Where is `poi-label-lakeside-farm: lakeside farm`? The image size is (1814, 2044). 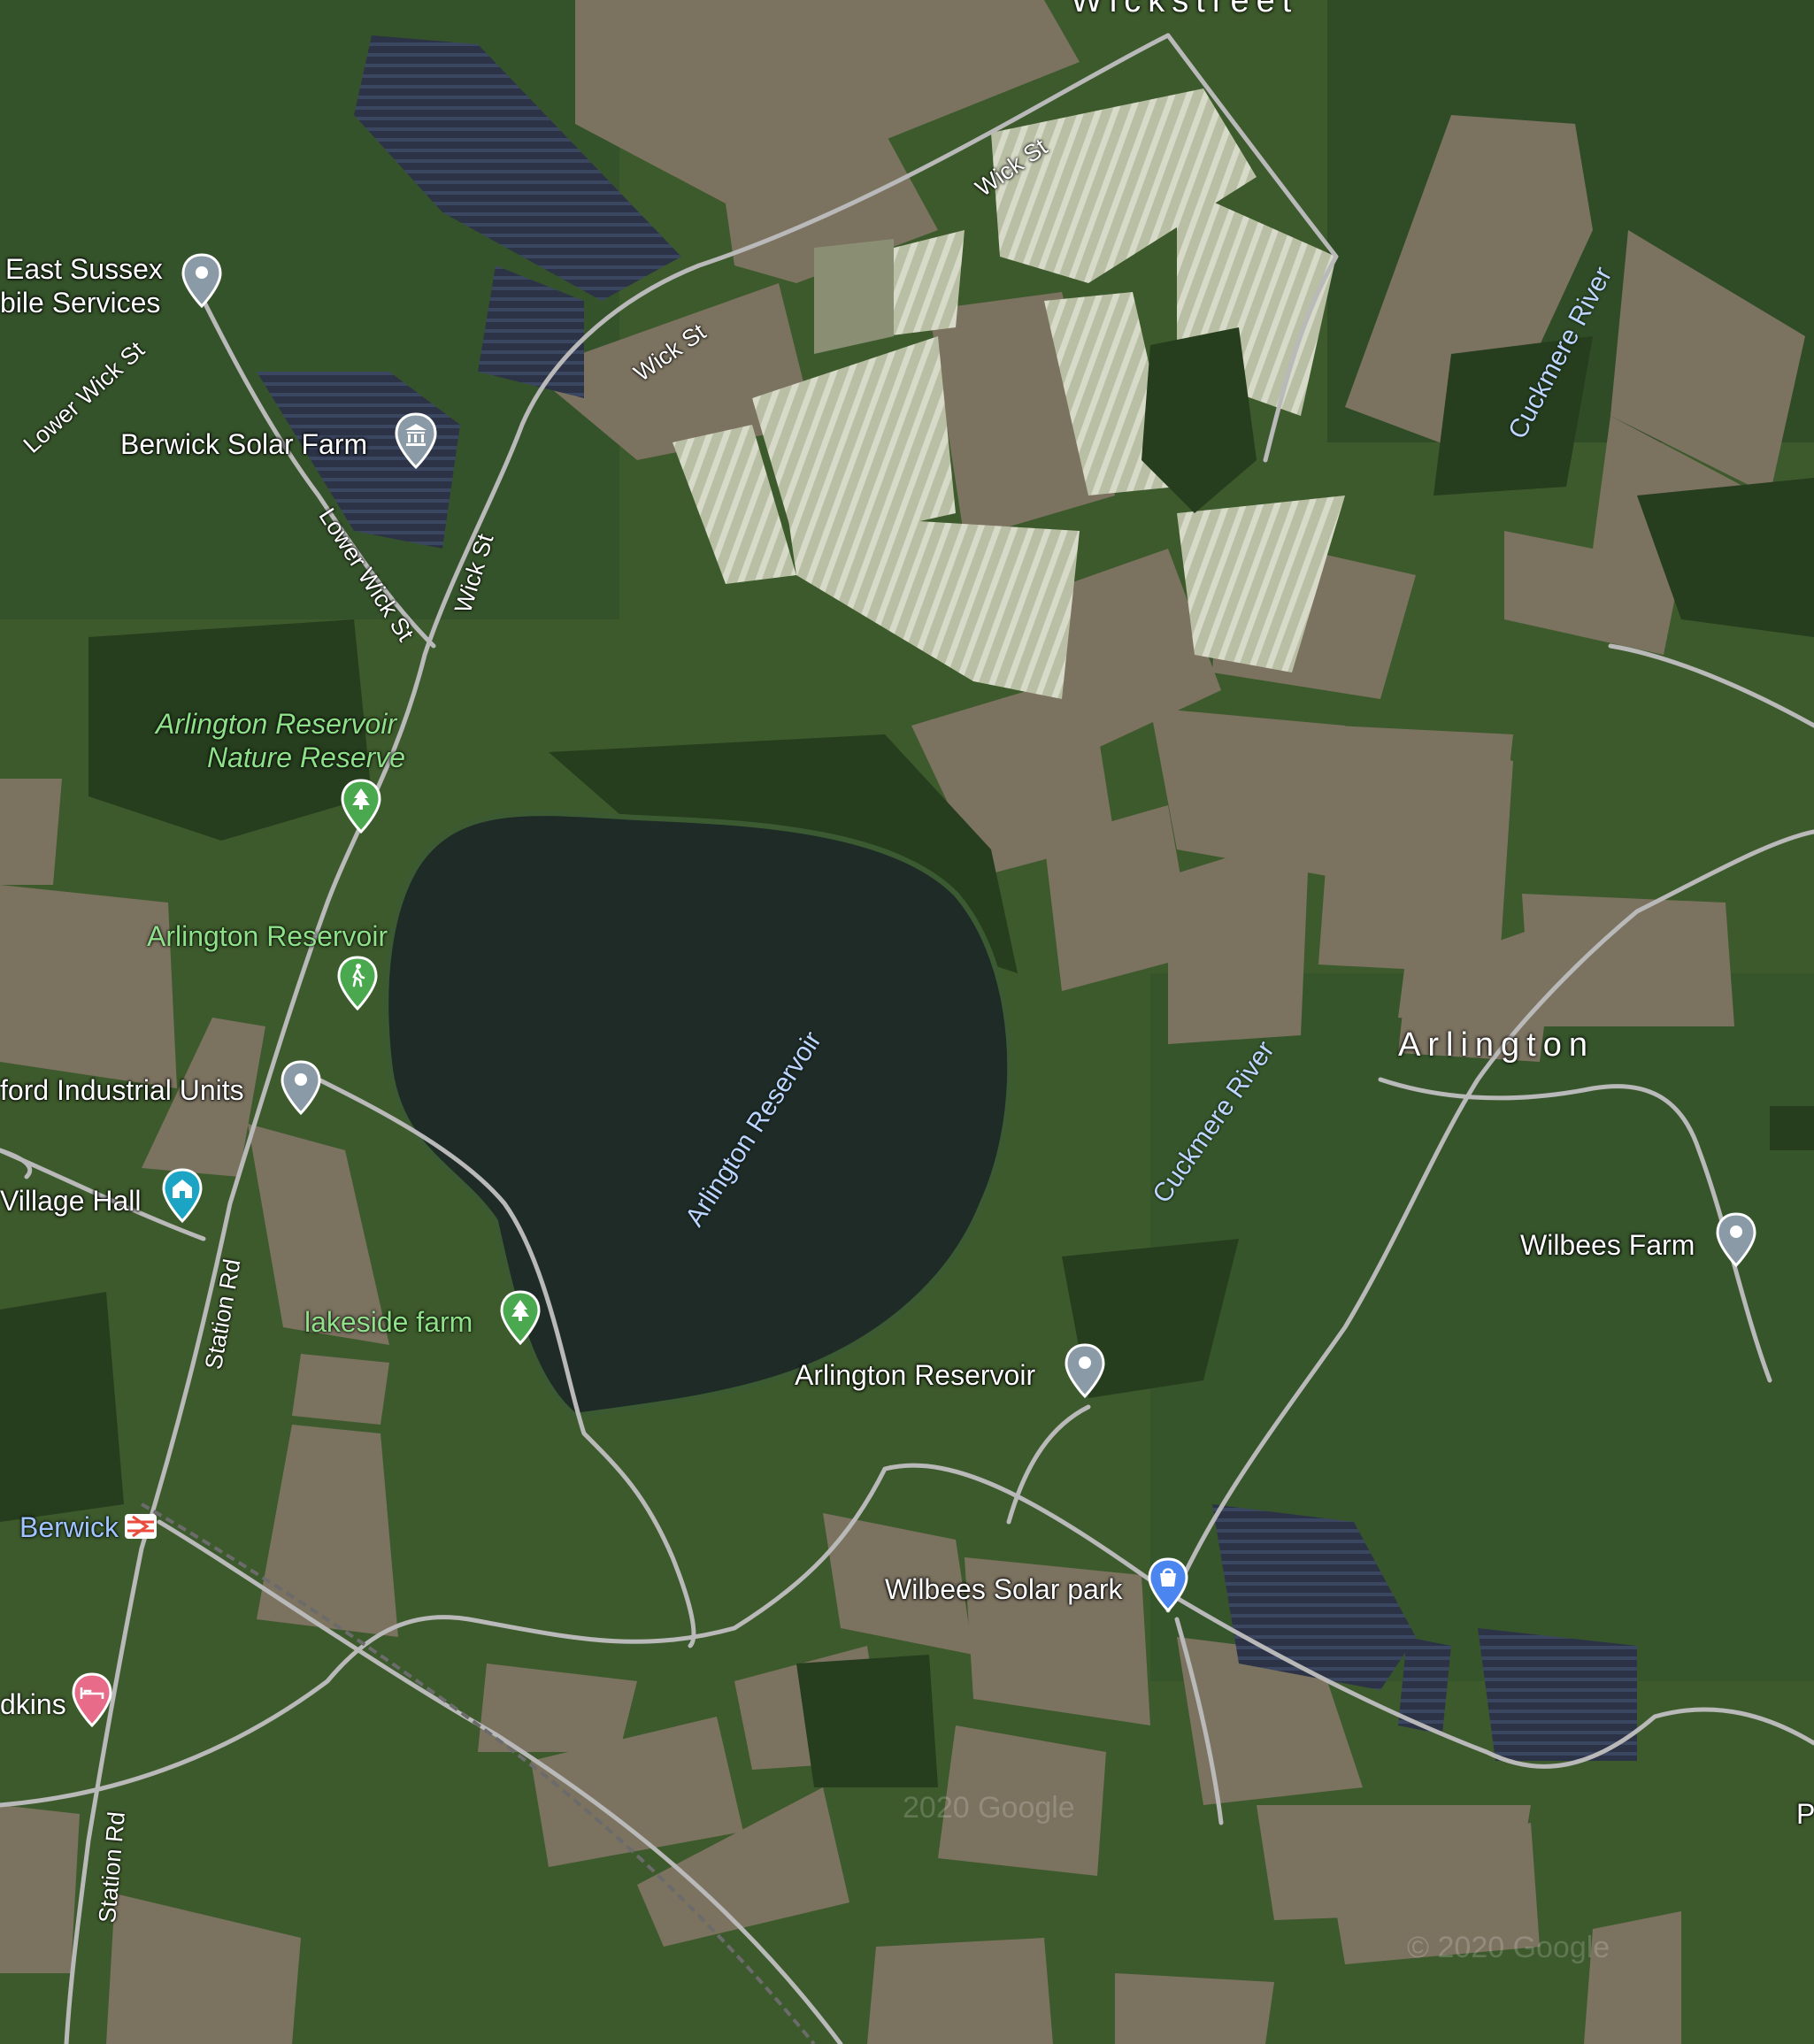
poi-label-lakeside-farm: lakeside farm is located at coordinates (388, 1322).